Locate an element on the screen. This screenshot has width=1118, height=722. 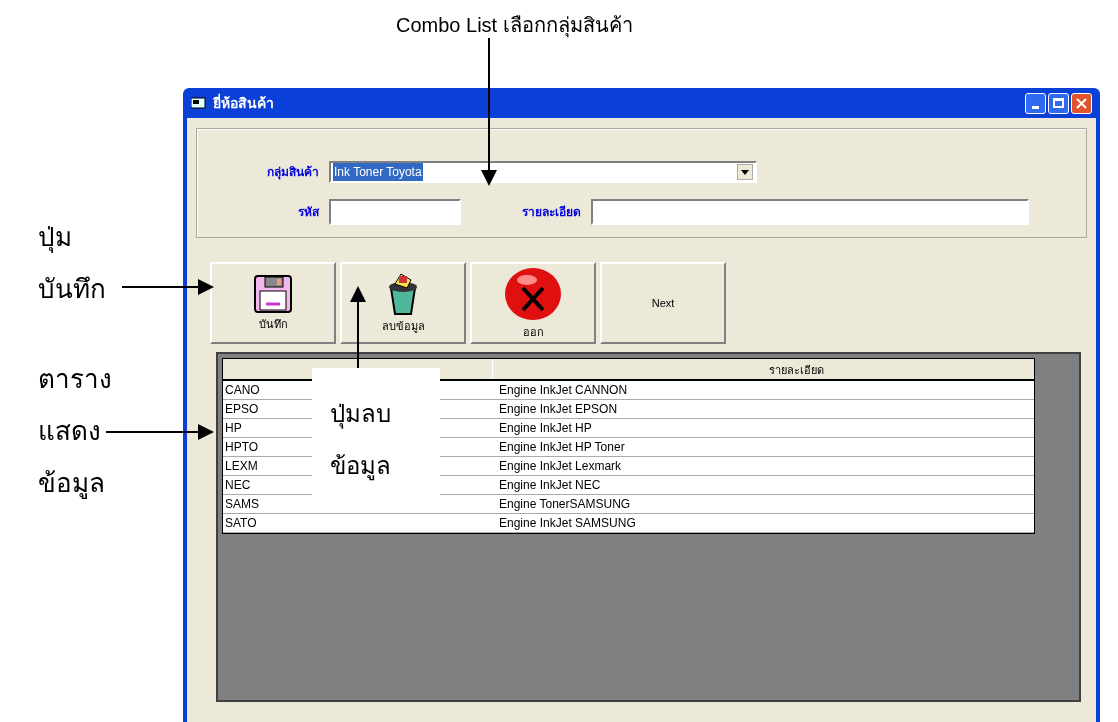
dropdown-value: Ink Toner Toyota is located at coordinates (378, 172).